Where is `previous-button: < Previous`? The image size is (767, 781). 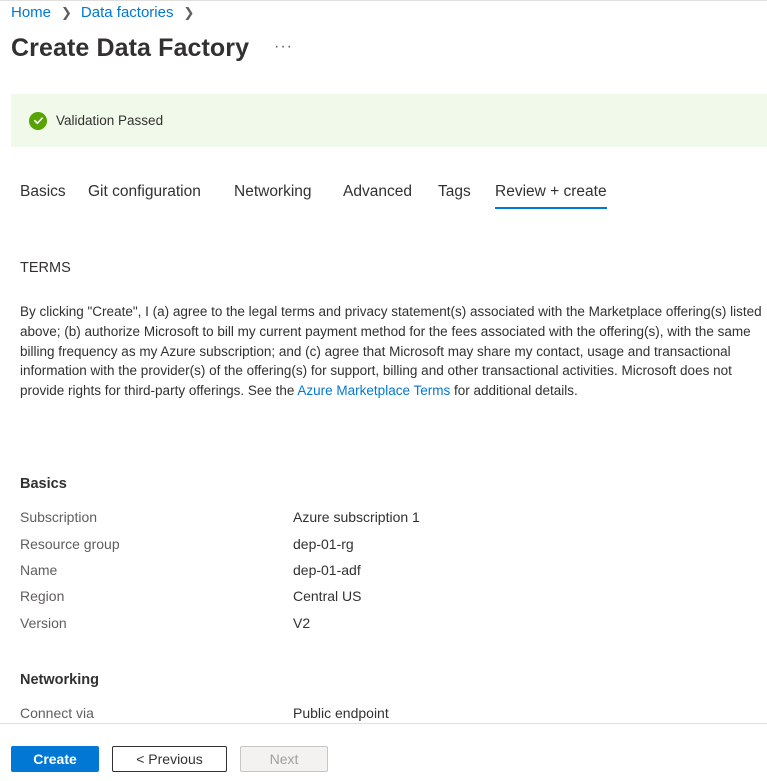 previous-button: < Previous is located at coordinates (169, 759).